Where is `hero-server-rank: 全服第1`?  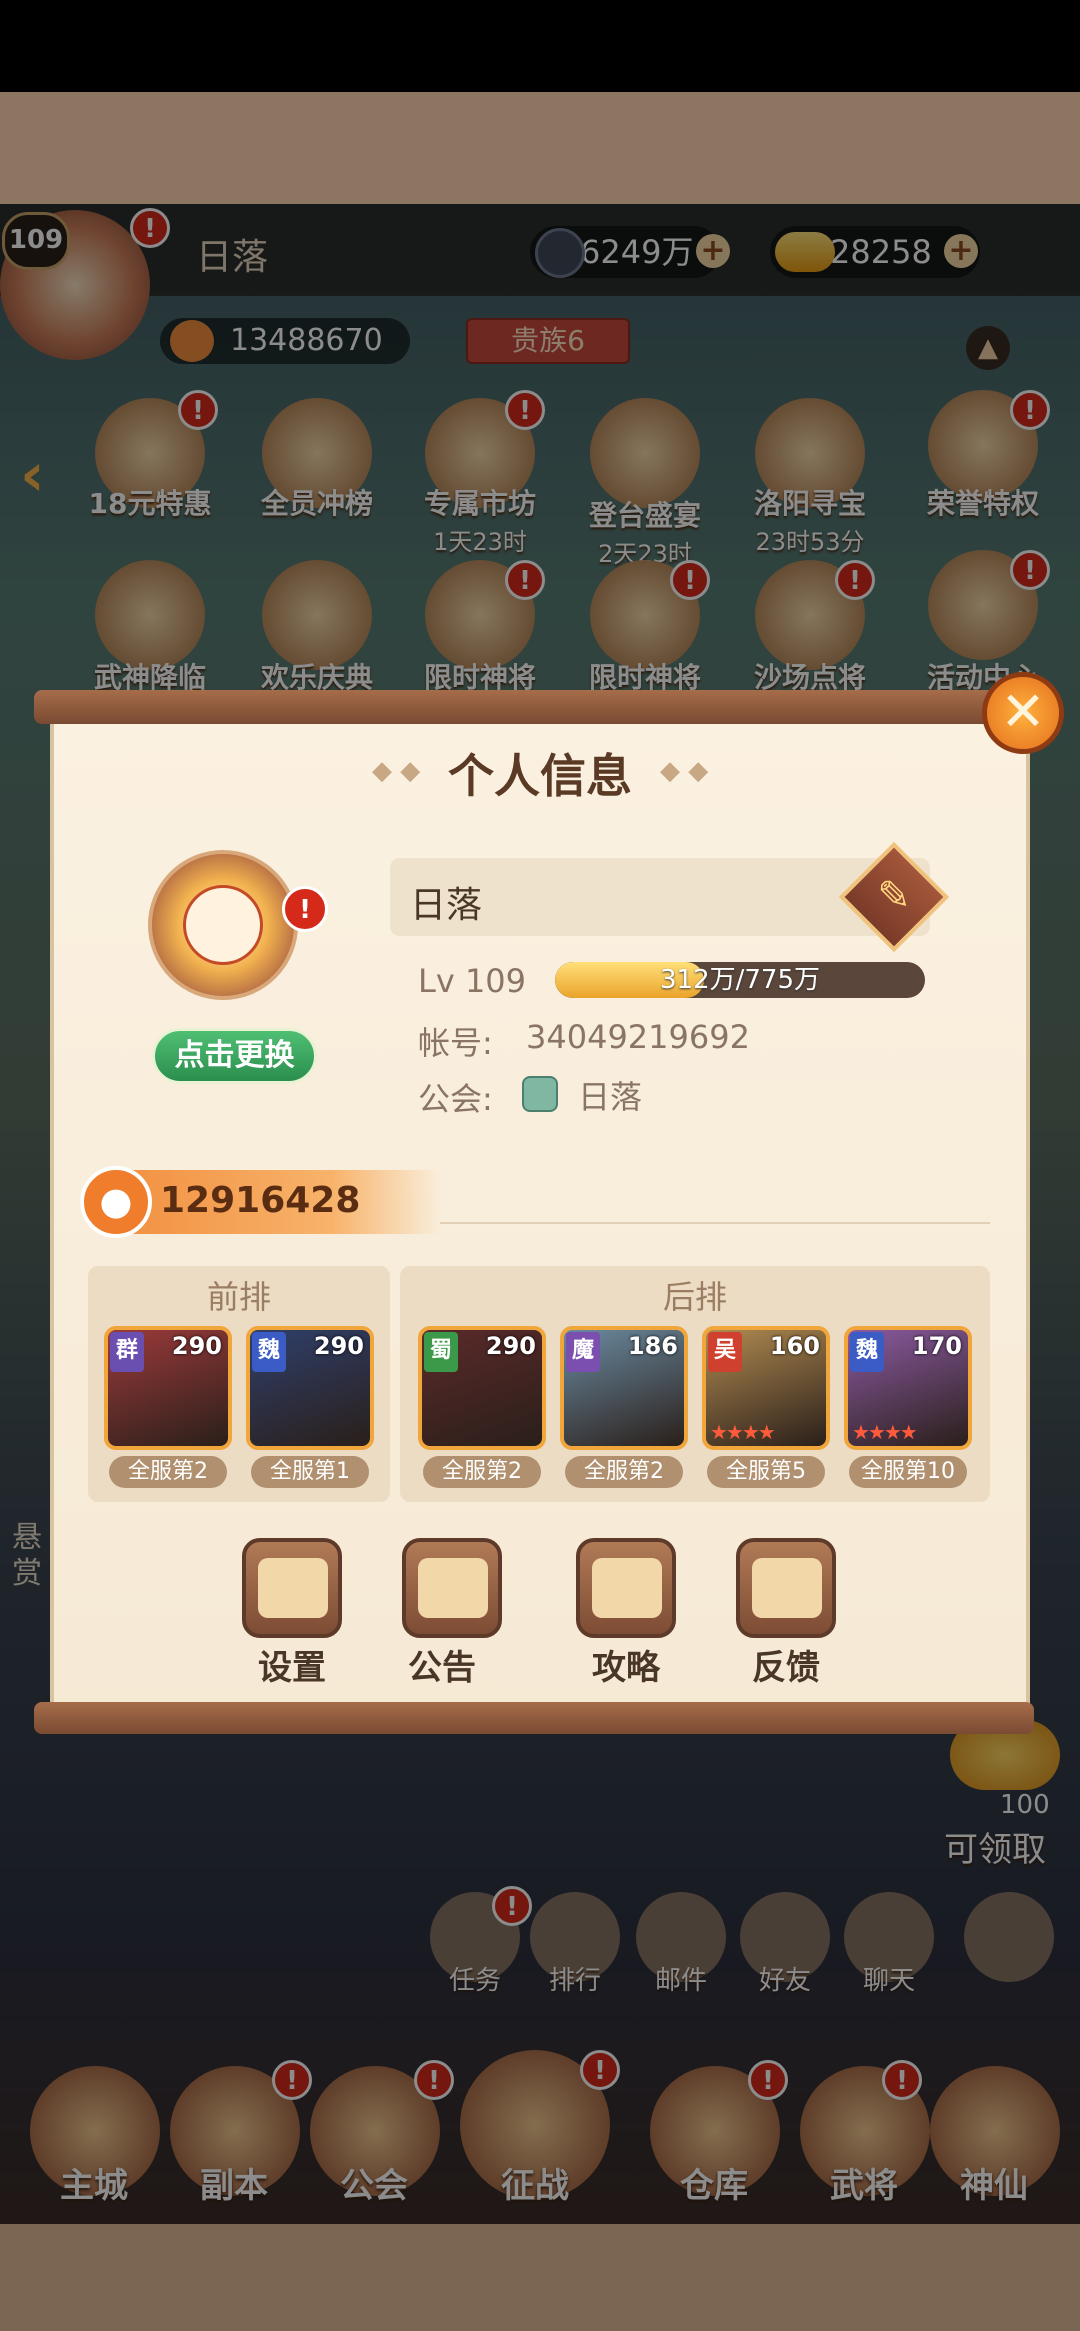 hero-server-rank: 全服第1 is located at coordinates (310, 1472).